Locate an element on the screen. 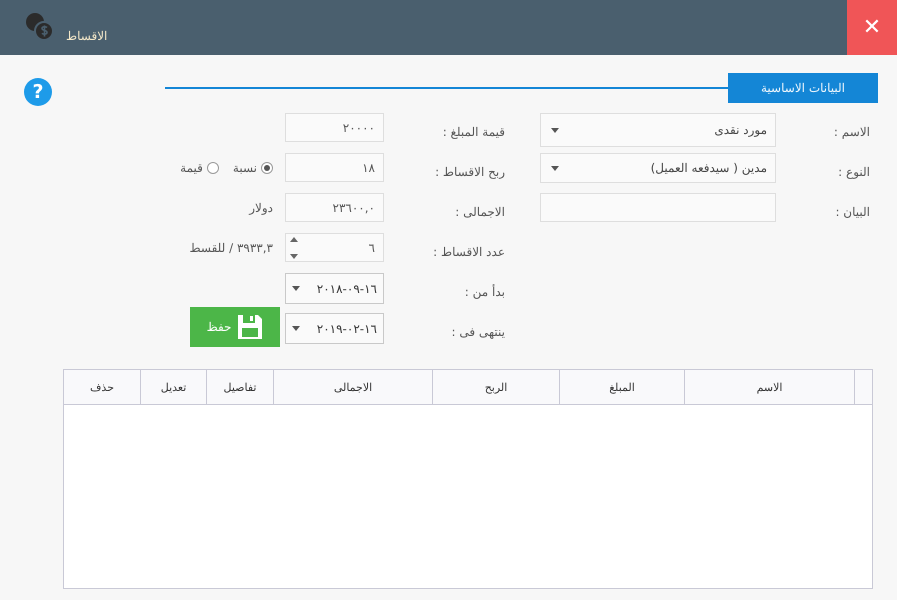  total-field: ٢٣٦٠٠,٠ is located at coordinates (334, 207).